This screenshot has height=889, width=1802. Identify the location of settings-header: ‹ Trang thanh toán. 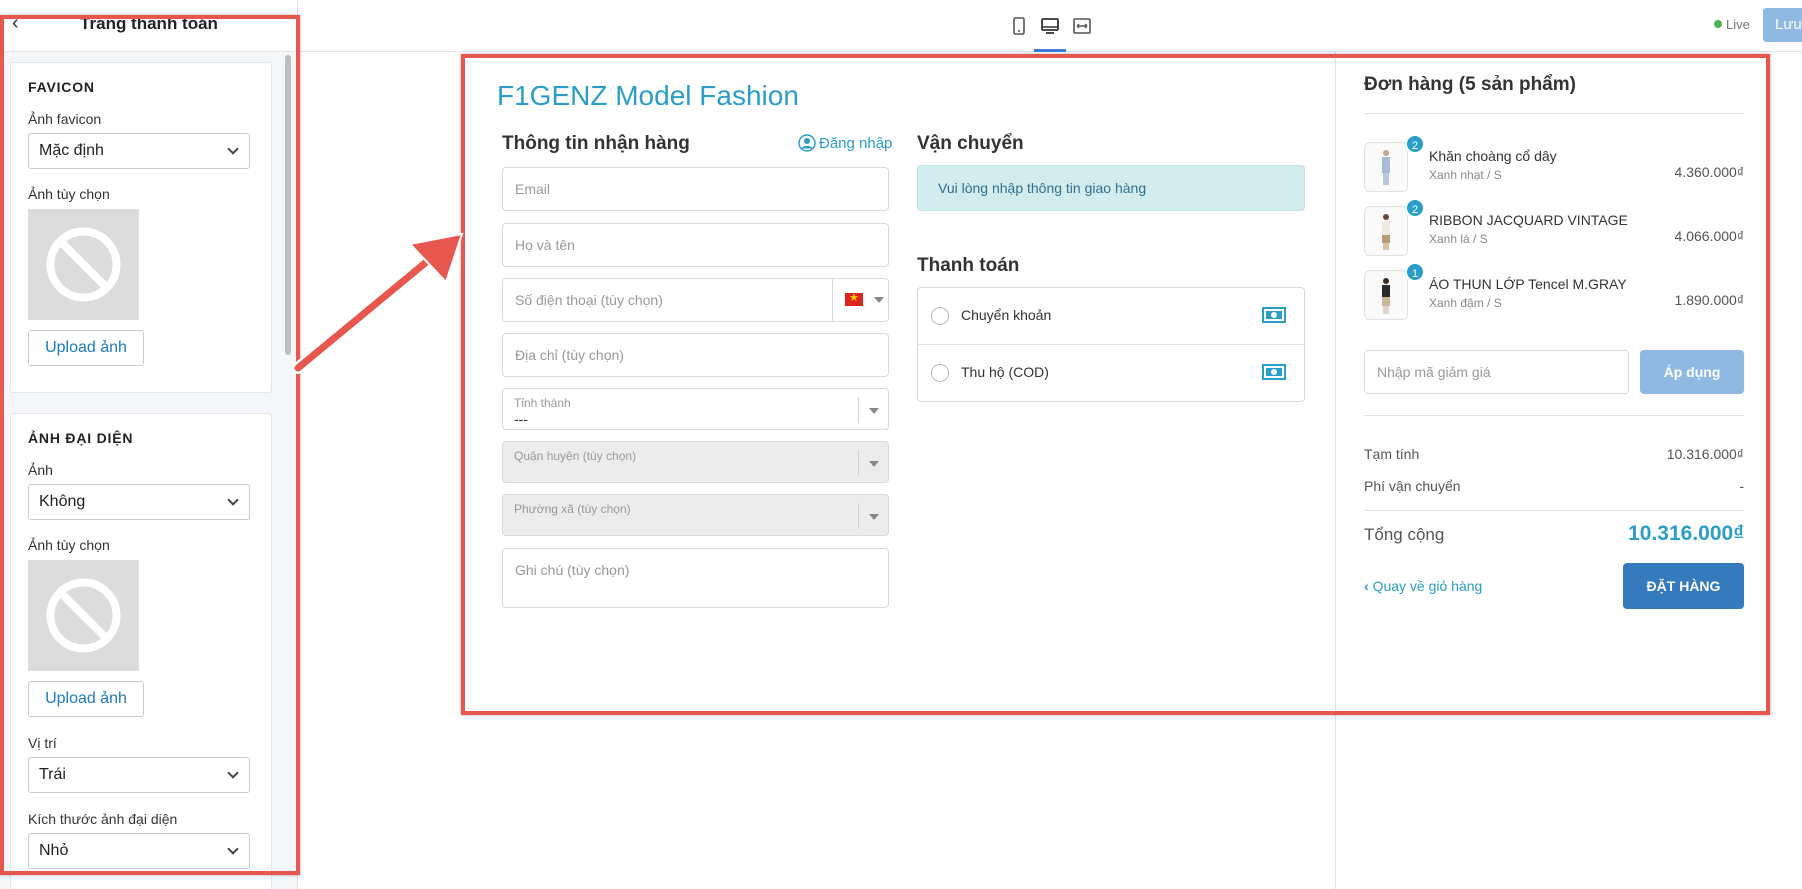
(148, 26).